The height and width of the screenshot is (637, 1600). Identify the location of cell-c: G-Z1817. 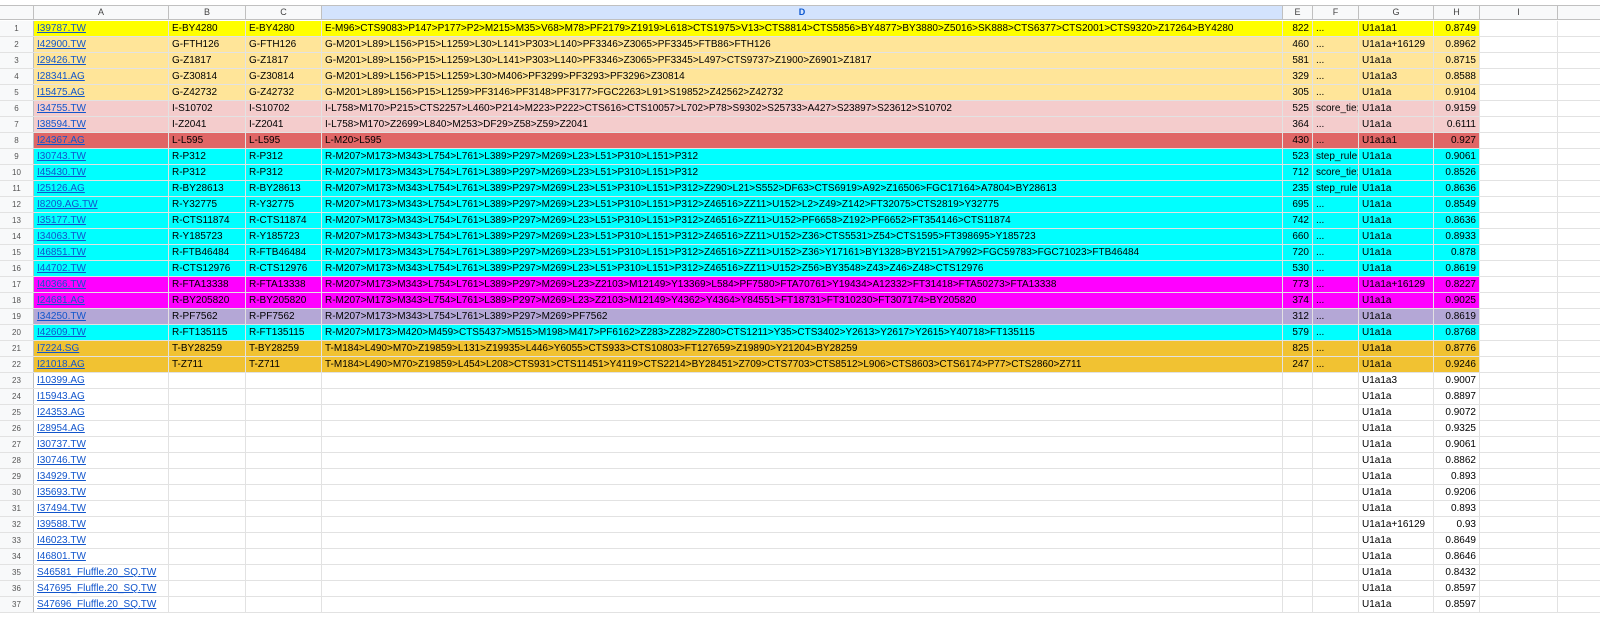
(284, 60).